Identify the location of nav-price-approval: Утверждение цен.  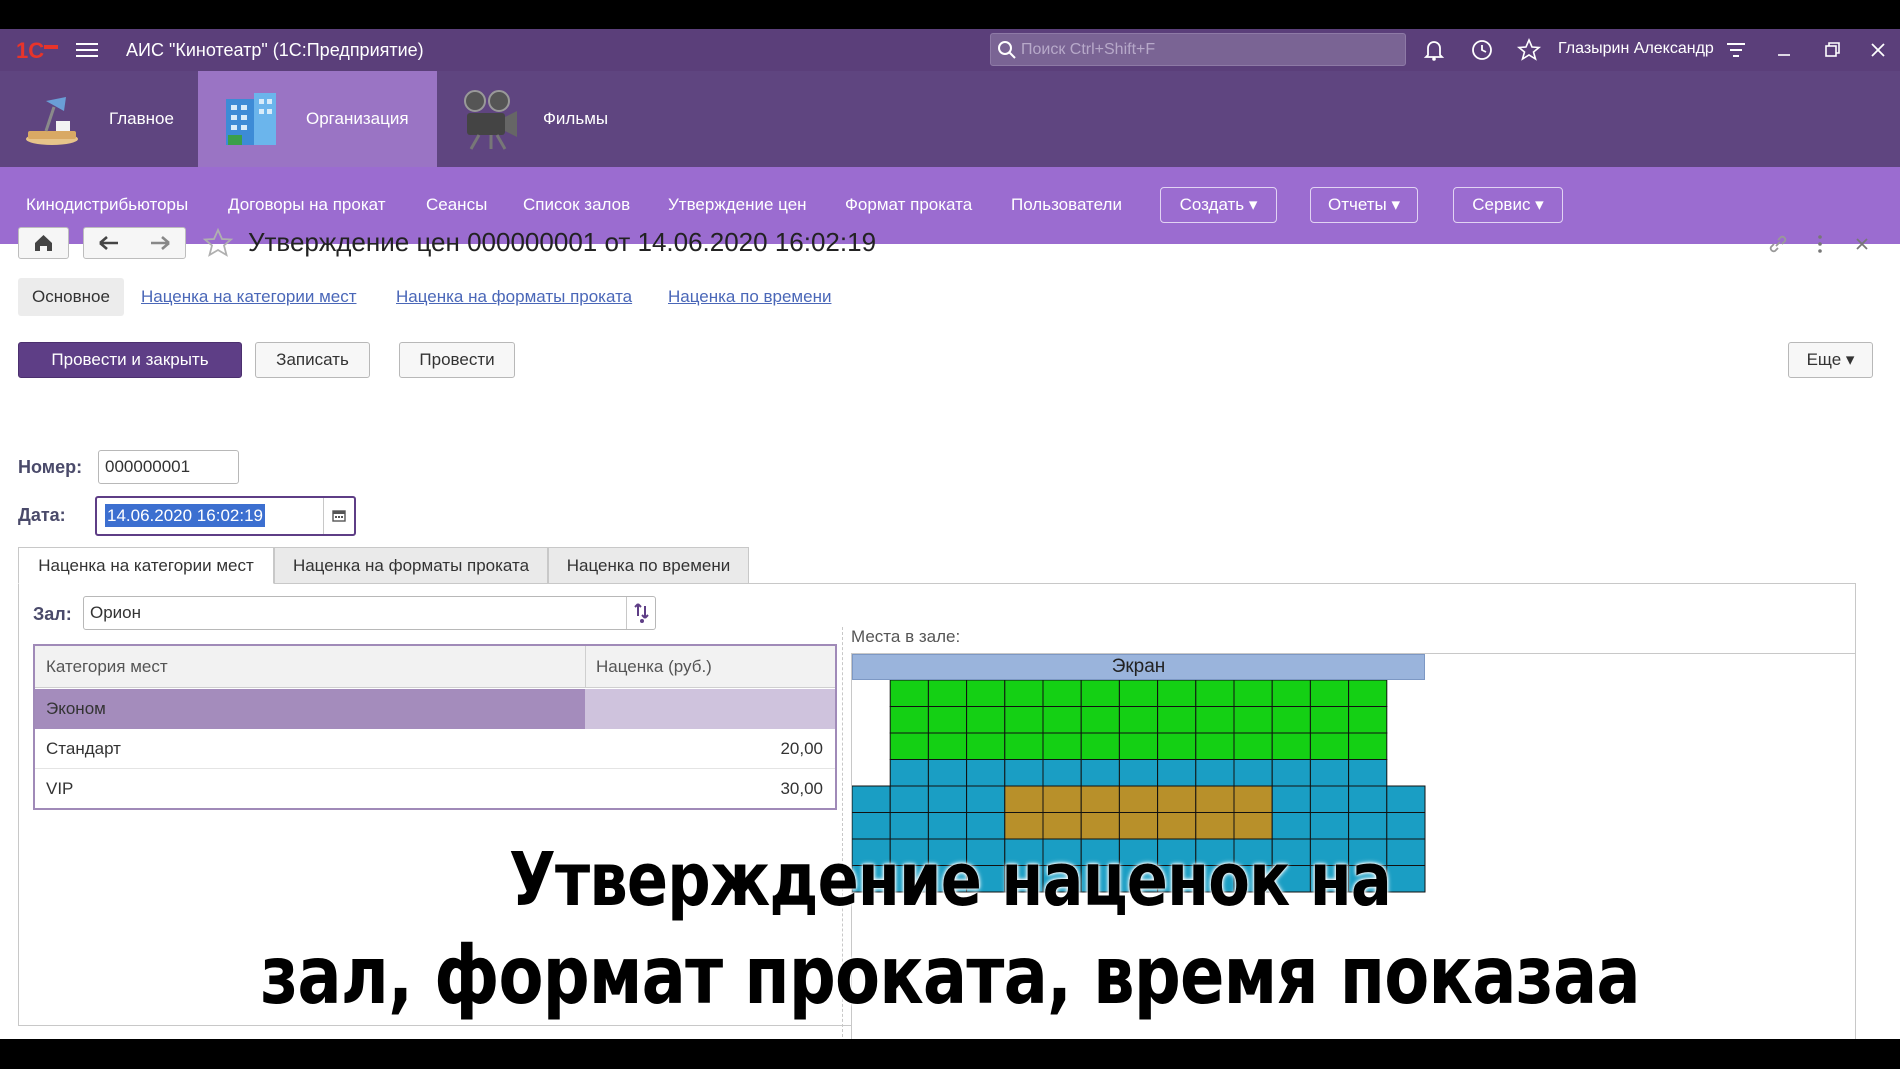
(737, 205).